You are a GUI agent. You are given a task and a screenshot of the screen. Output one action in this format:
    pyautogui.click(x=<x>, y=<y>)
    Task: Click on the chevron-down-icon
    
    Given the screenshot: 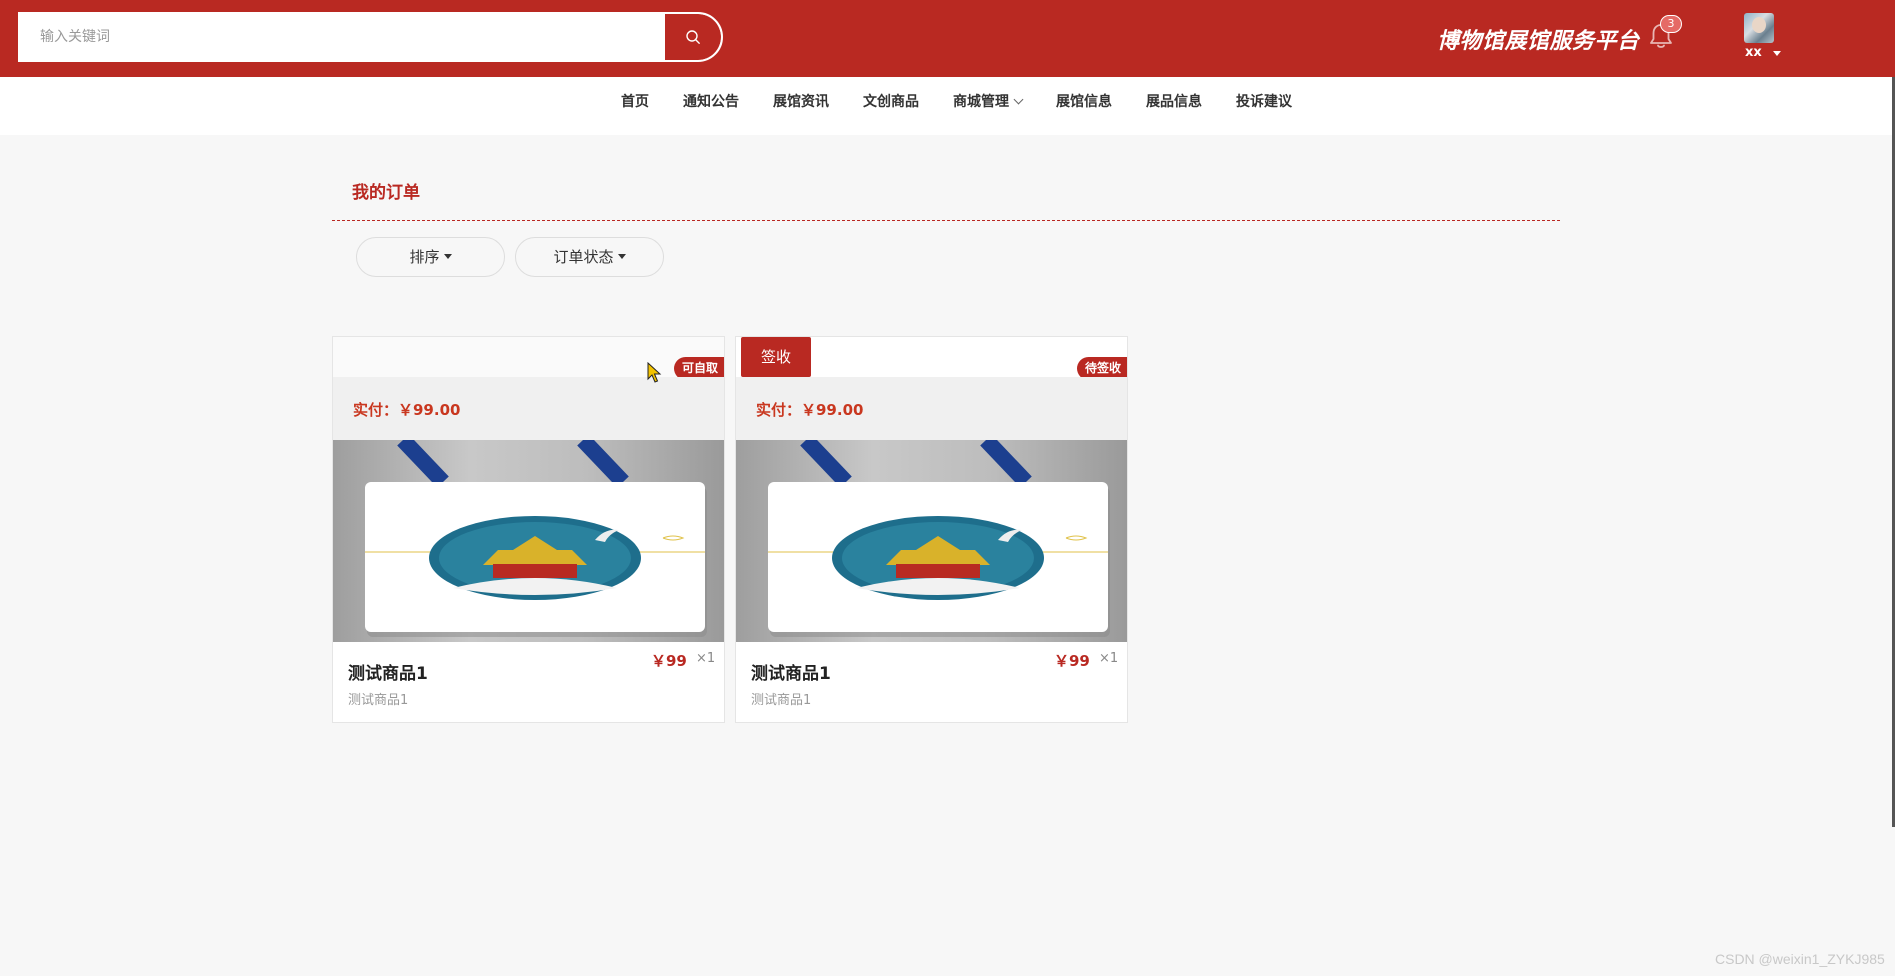 What is the action you would take?
    pyautogui.click(x=1018, y=99)
    